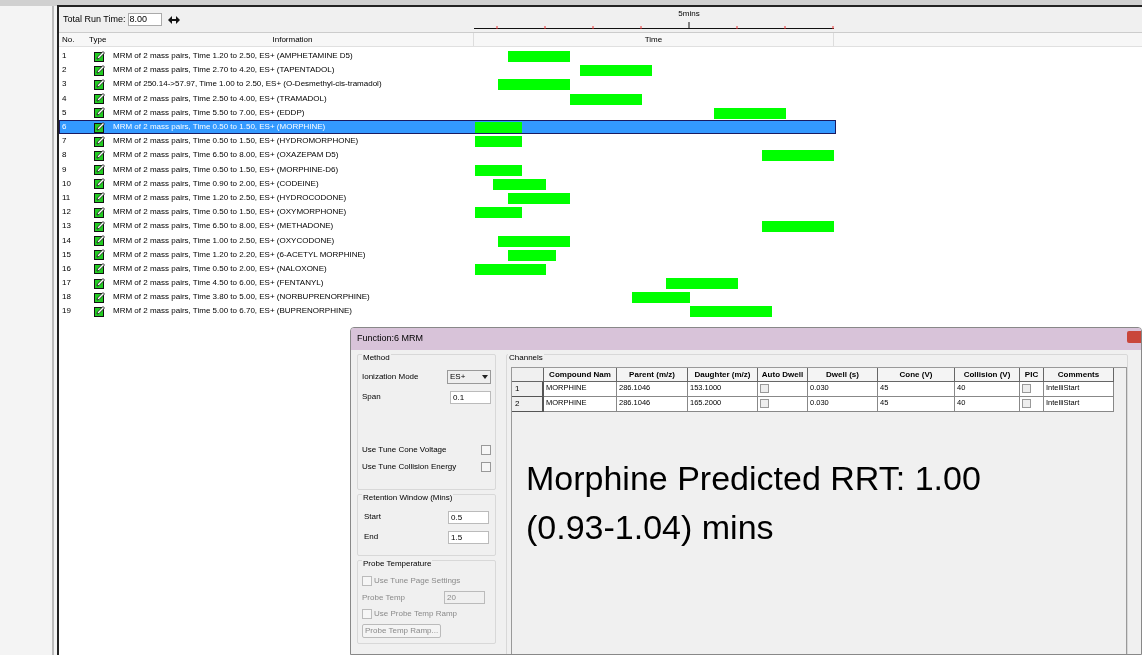 Image resolution: width=1142 pixels, height=655 pixels. Describe the element at coordinates (447, 155) in the screenshot. I see `function-row: 8 MRM of 2 mass pairs, Time 6.50 to 8.00, ES+ (OXAZEPAM D5)` at that location.